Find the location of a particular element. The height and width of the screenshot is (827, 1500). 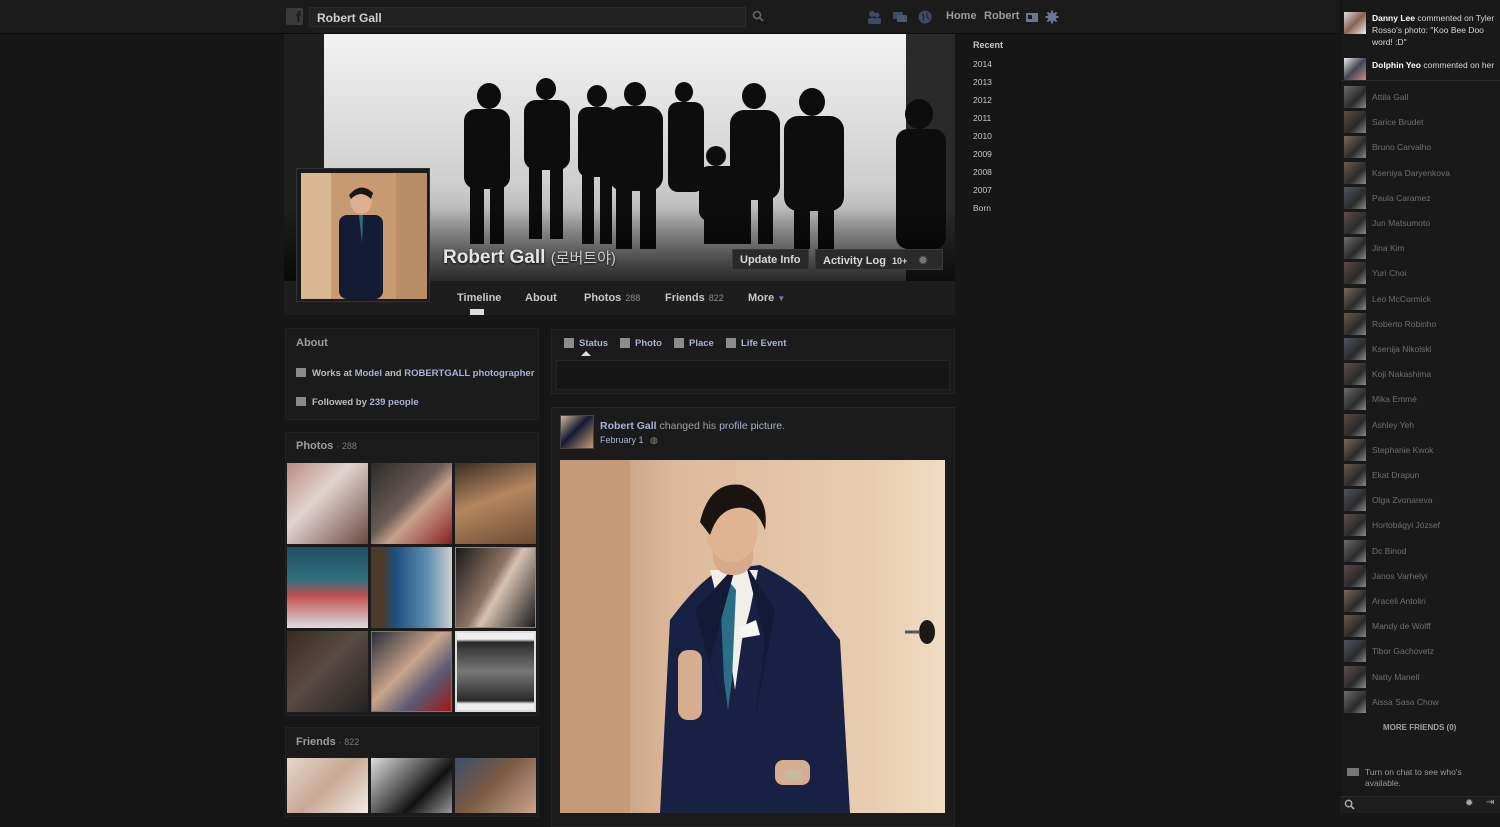

friends-title: Friends · 822 is located at coordinates (327, 742).